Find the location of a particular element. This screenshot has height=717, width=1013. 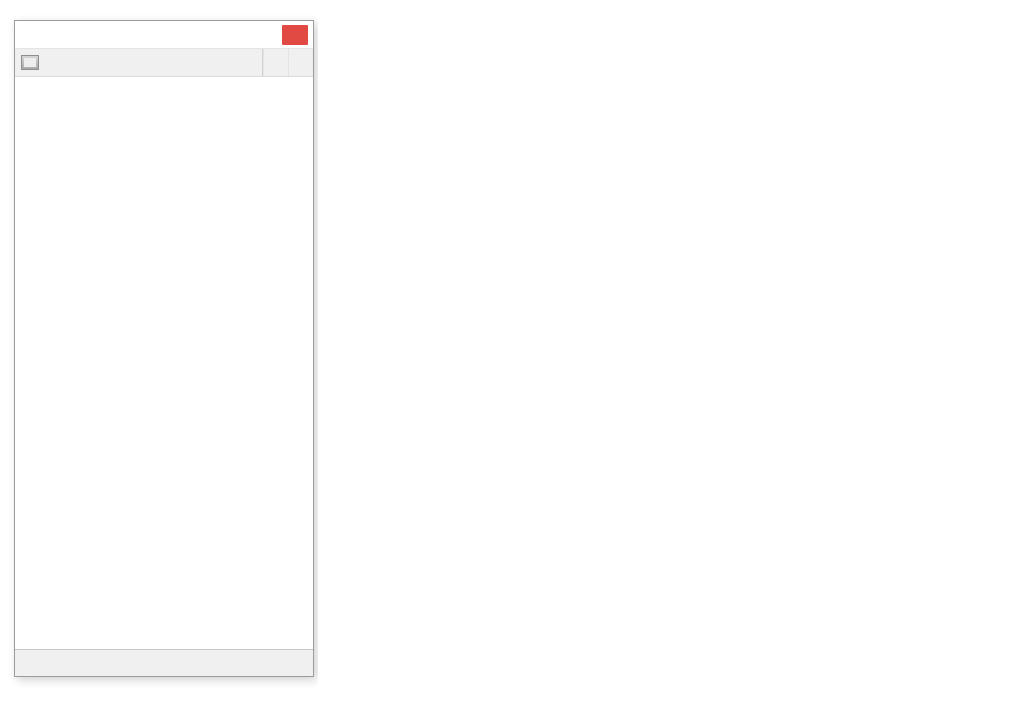

analysis-icon is located at coordinates (30, 62).